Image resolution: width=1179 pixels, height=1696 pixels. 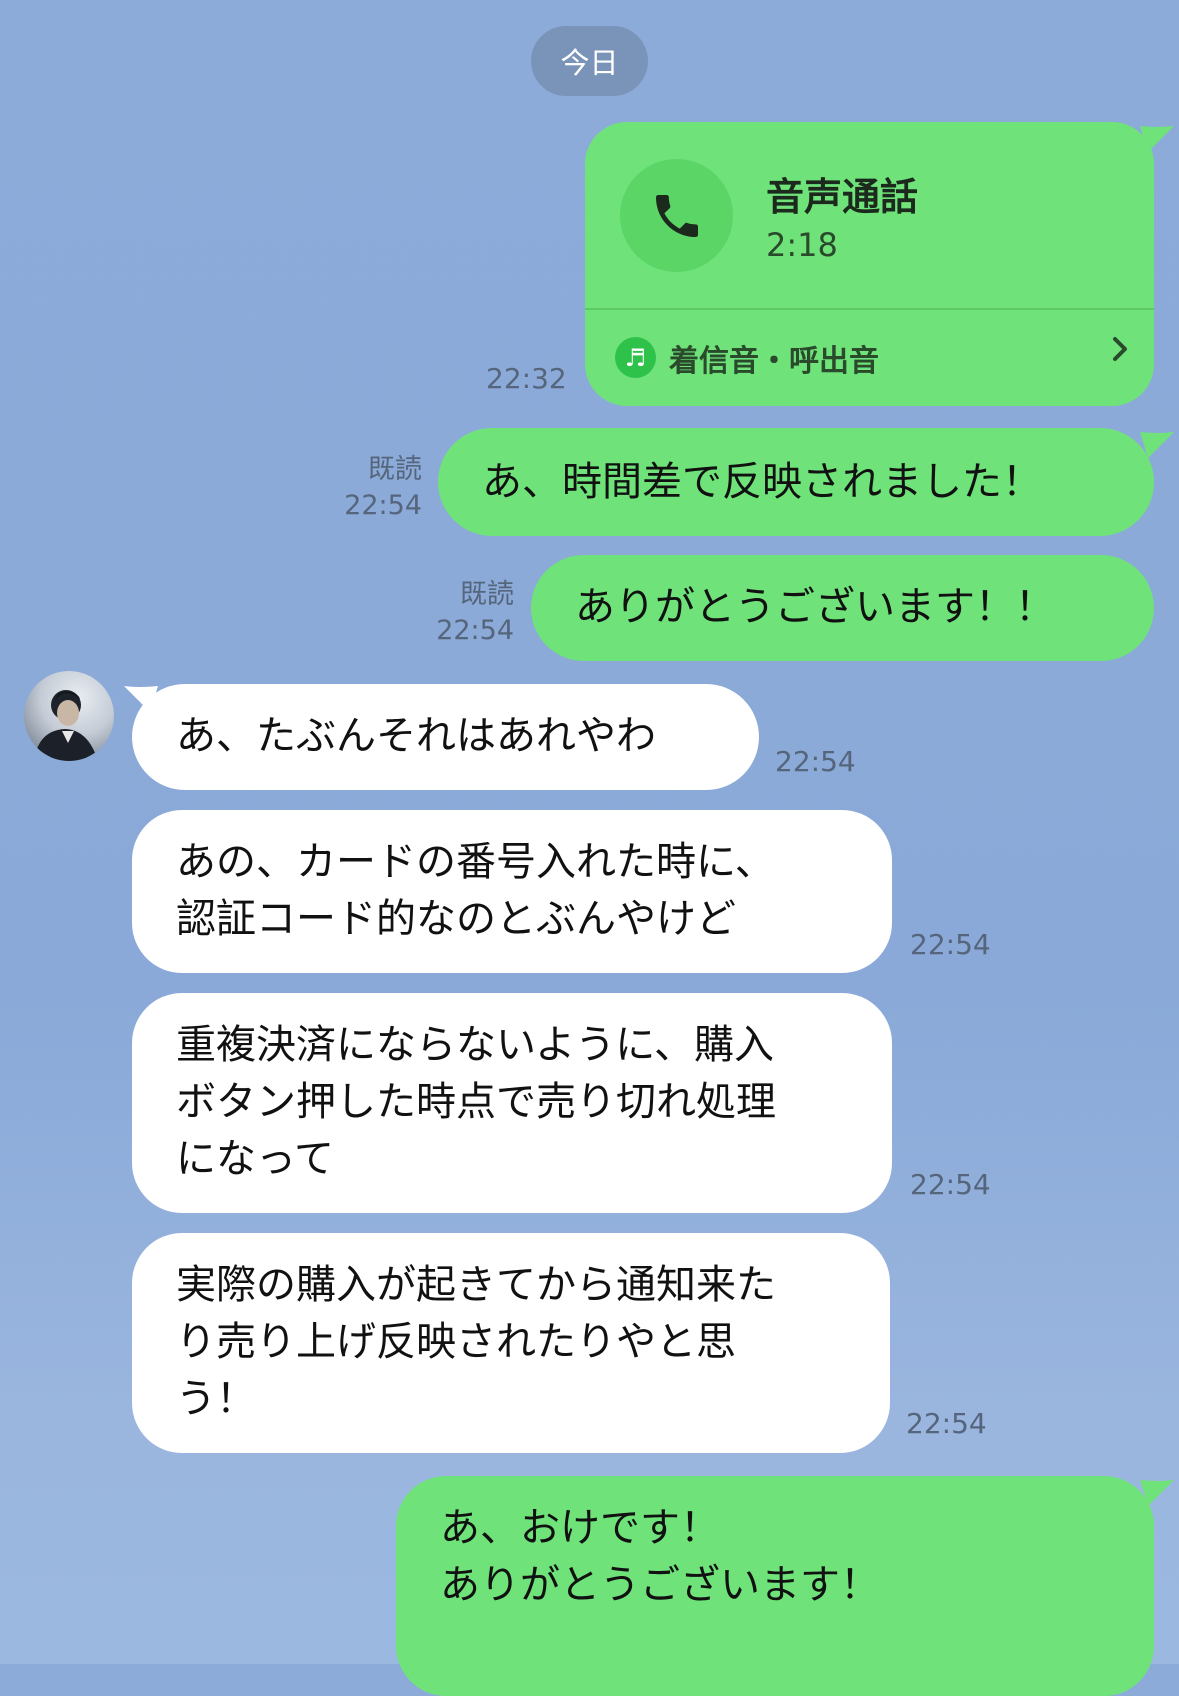 I want to click on call-timestamp: 22:32, so click(x=526, y=378).